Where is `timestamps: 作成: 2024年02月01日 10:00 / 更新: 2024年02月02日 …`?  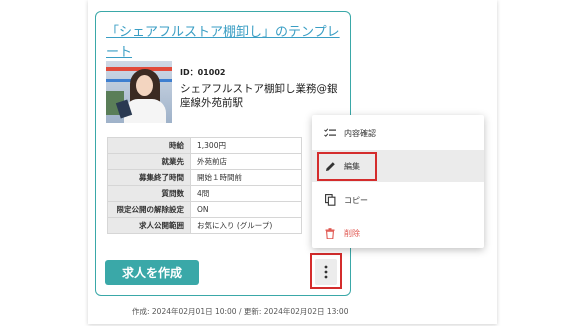 timestamps: 作成: 2024年02月01日 10:00 / 更新: 2024年02月02日 … is located at coordinates (240, 311).